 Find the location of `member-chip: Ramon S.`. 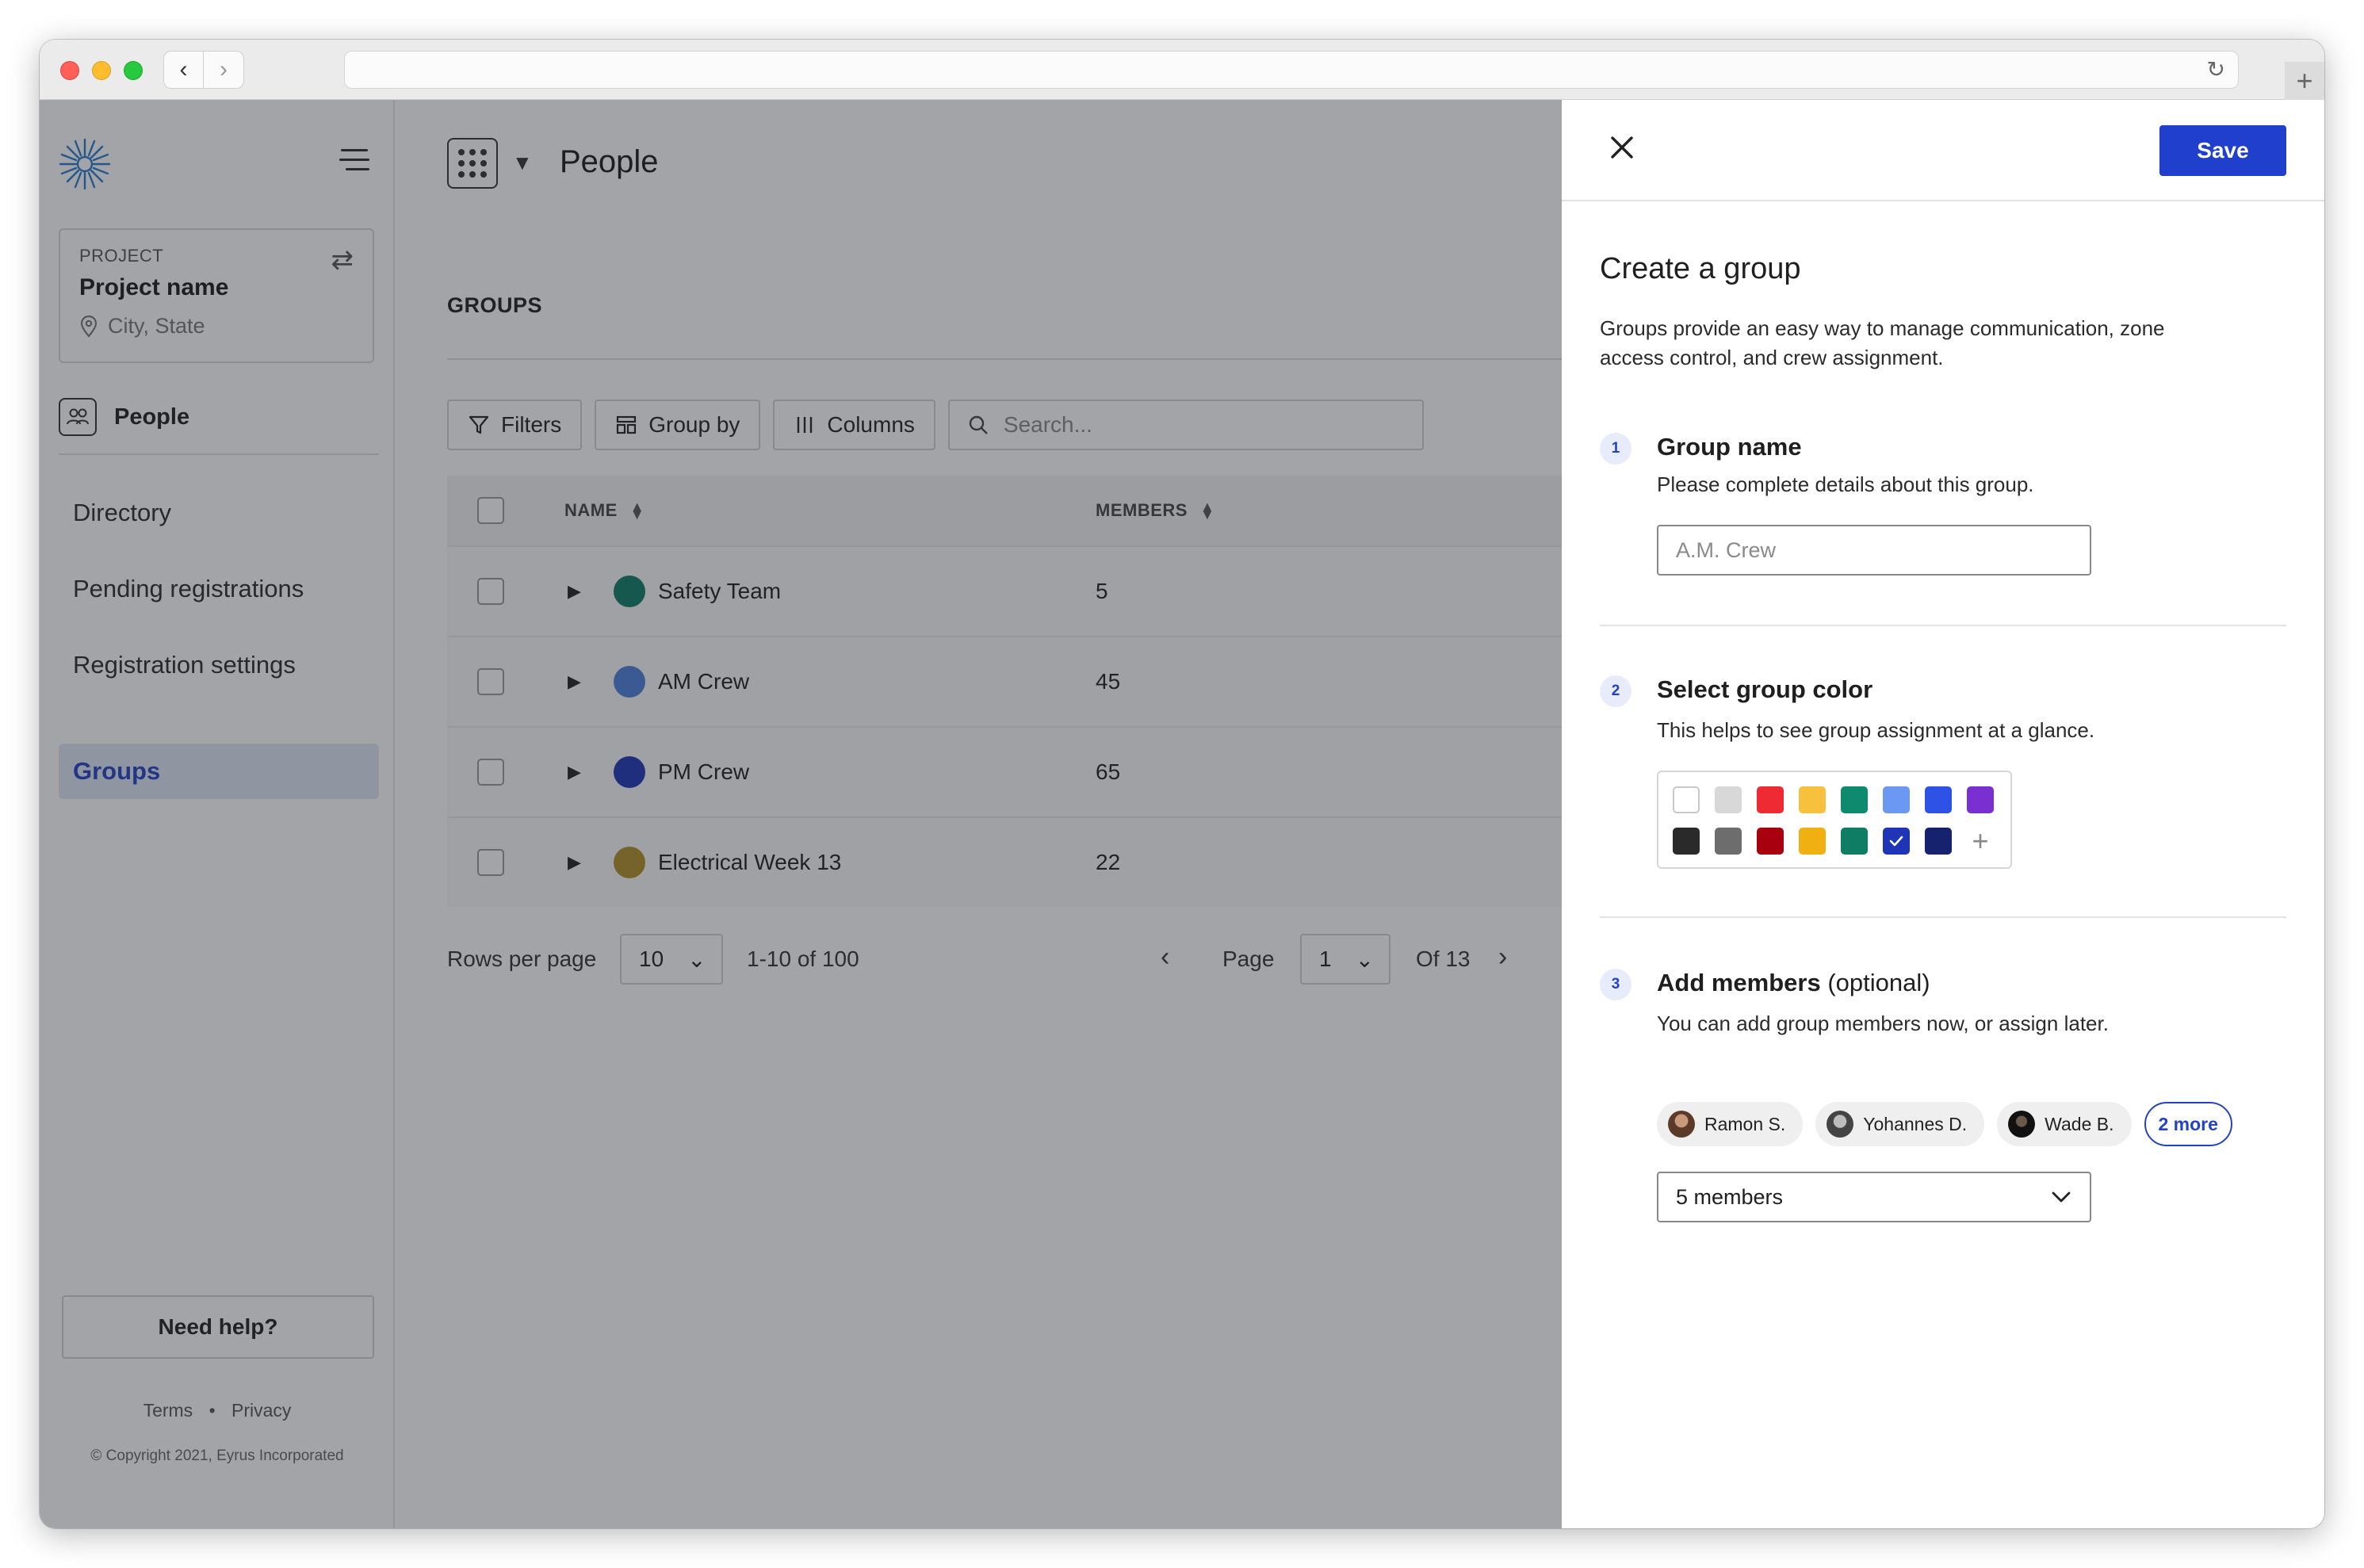

member-chip: Ramon S. is located at coordinates (1730, 1124).